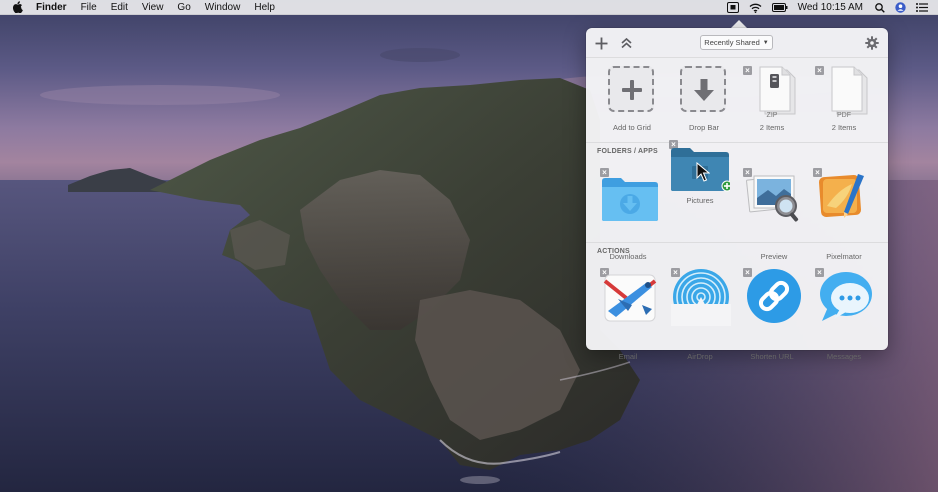  Describe the element at coordinates (627, 151) in the screenshot. I see `folders-apps-heading: FOLDERS / APPS` at that location.